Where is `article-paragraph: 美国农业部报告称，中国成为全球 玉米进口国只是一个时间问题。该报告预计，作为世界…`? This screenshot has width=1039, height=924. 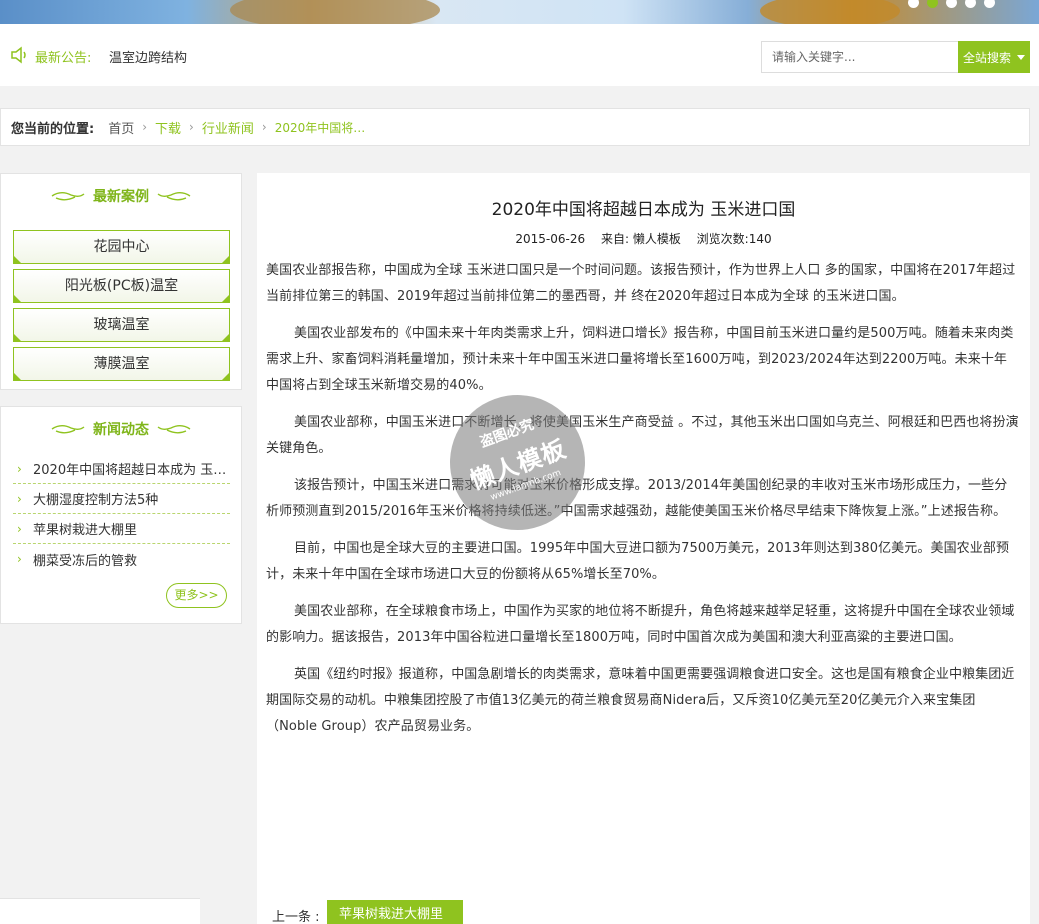 article-paragraph: 美国农业部报告称，中国成为全球 玉米进口国只是一个时间问题。该报告预计，作为世界… is located at coordinates (641, 283).